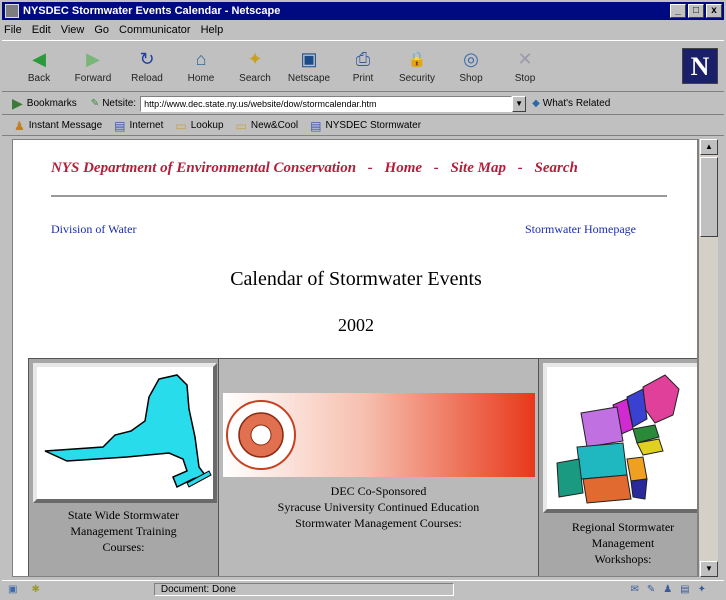  What do you see at coordinates (356, 325) in the screenshot?
I see `page-year: 2002` at bounding box center [356, 325].